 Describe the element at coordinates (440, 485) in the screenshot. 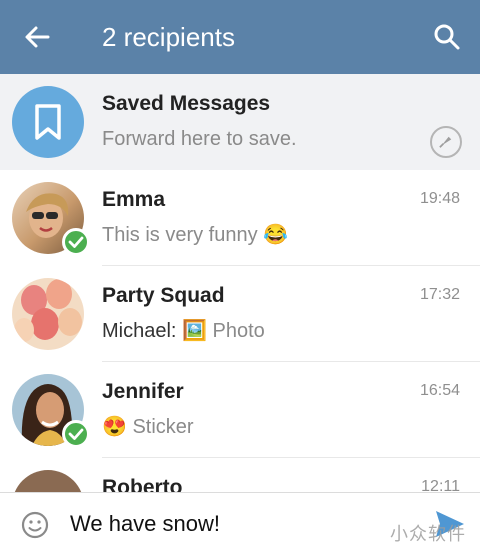

I see `chat-time: 12:11` at that location.